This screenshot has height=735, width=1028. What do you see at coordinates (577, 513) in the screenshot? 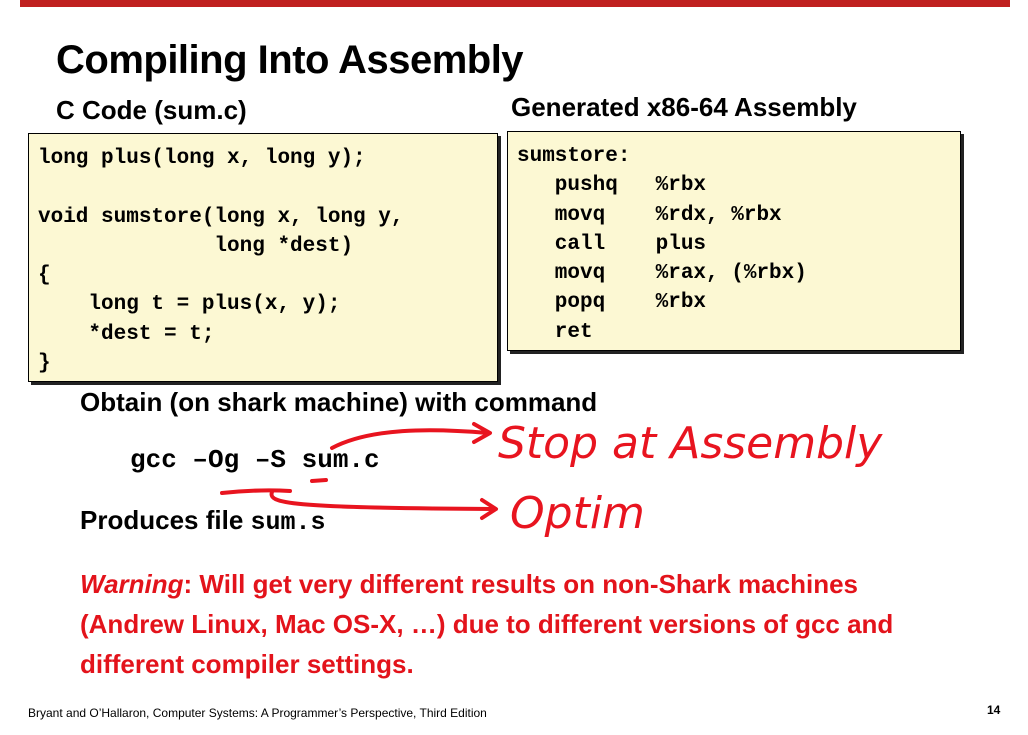
I see `ink-note-optim: Optim` at bounding box center [577, 513].